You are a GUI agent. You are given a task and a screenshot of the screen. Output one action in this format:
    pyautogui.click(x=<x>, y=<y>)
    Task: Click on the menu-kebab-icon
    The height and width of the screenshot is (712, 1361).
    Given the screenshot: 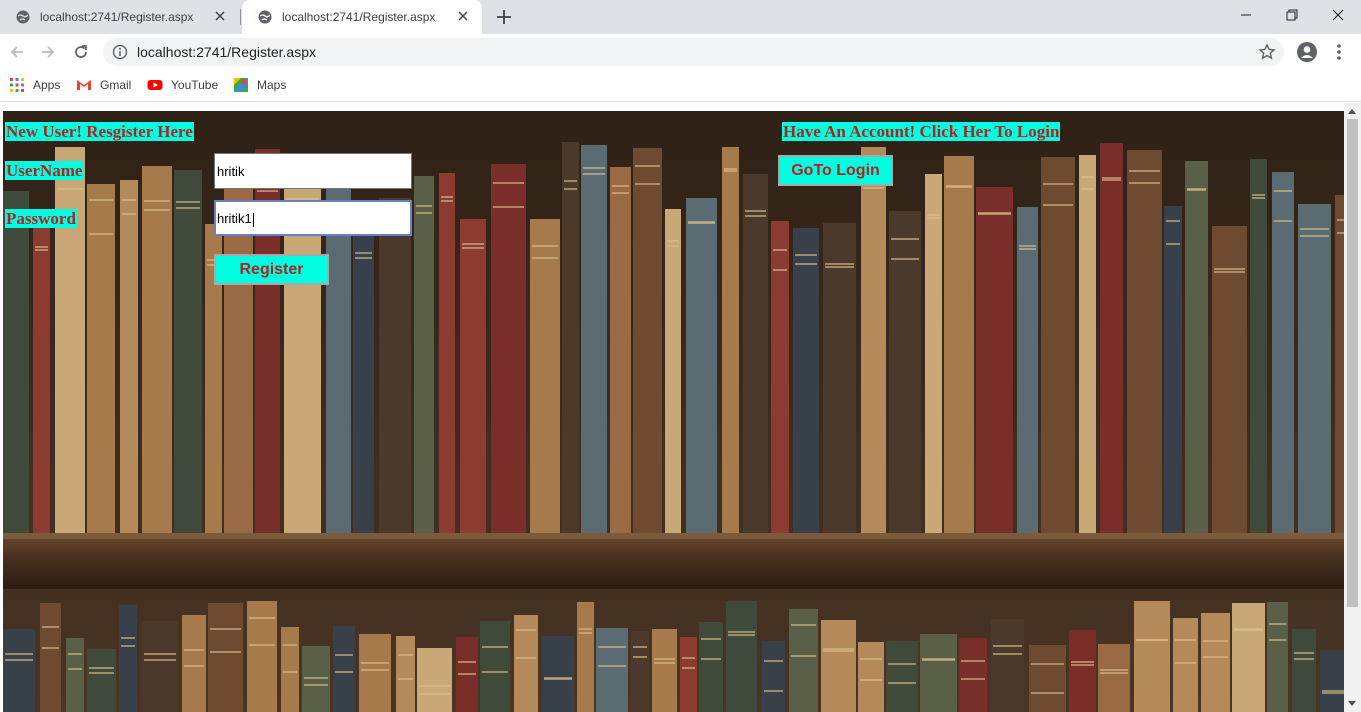 What is the action you would take?
    pyautogui.click(x=1339, y=52)
    